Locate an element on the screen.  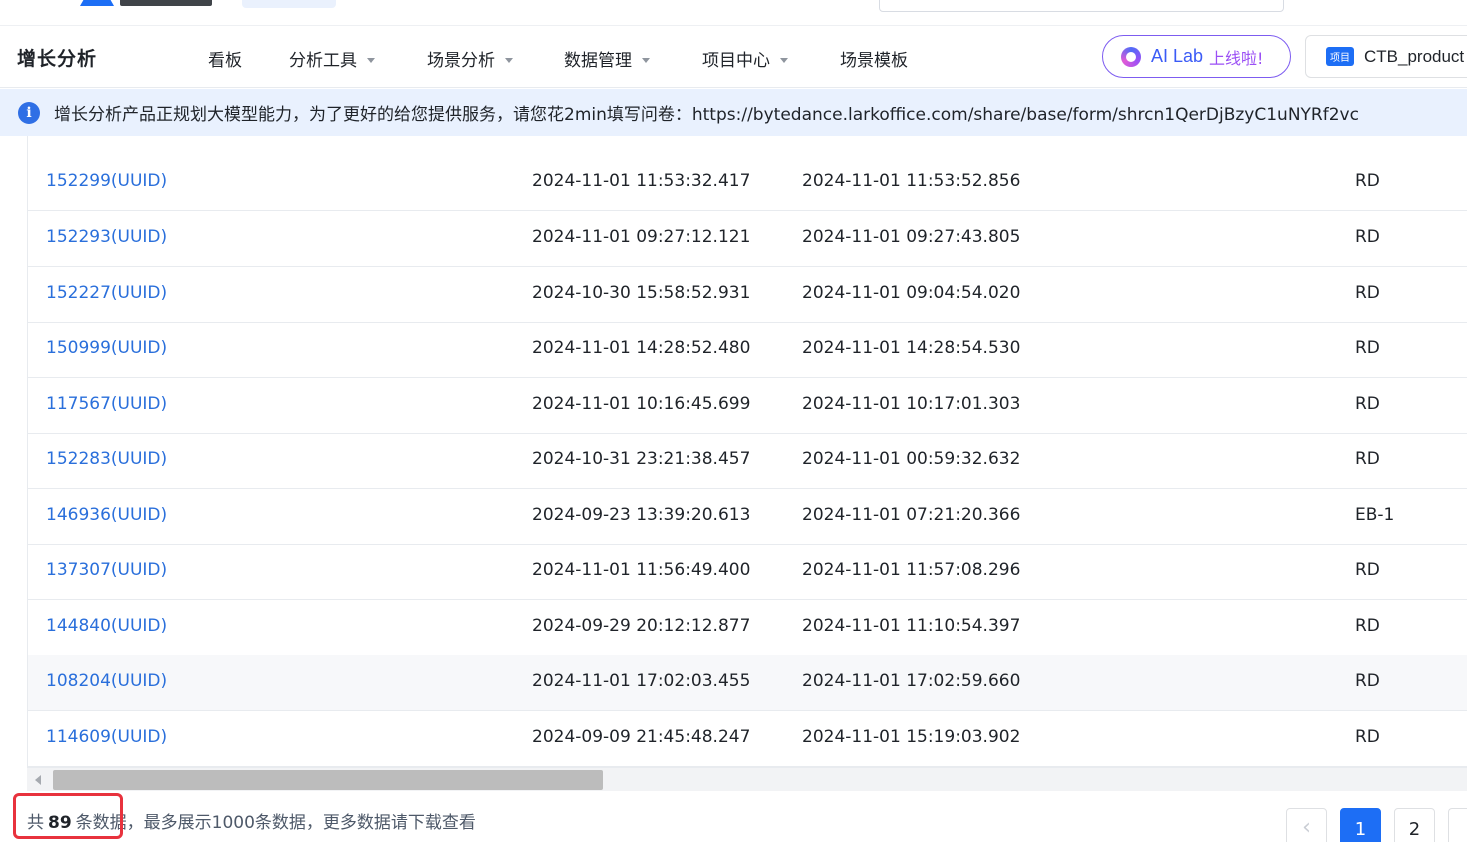
uuid-link: 137307(UUID) is located at coordinates (106, 570).